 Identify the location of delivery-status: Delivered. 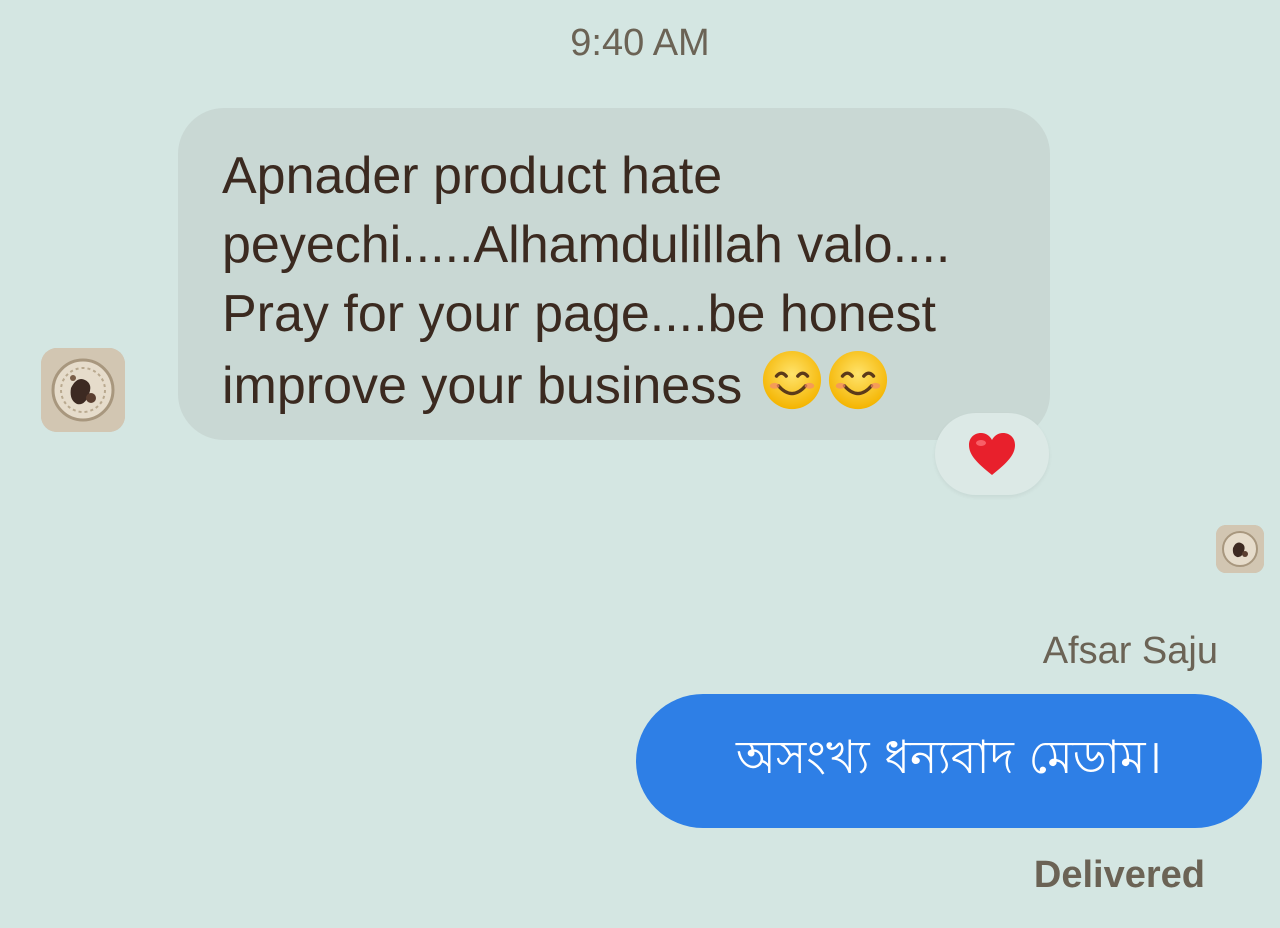
(1119, 875).